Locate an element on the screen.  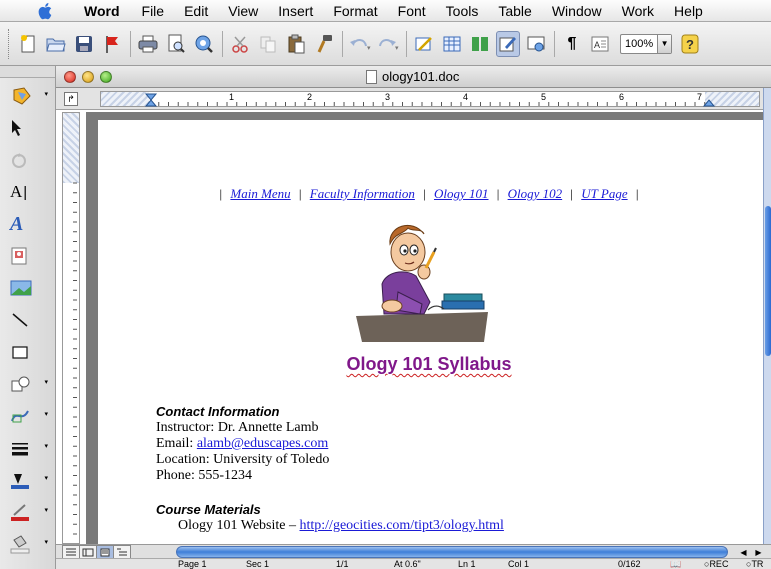
wordart-icon: A is located at coordinates (28, 224).